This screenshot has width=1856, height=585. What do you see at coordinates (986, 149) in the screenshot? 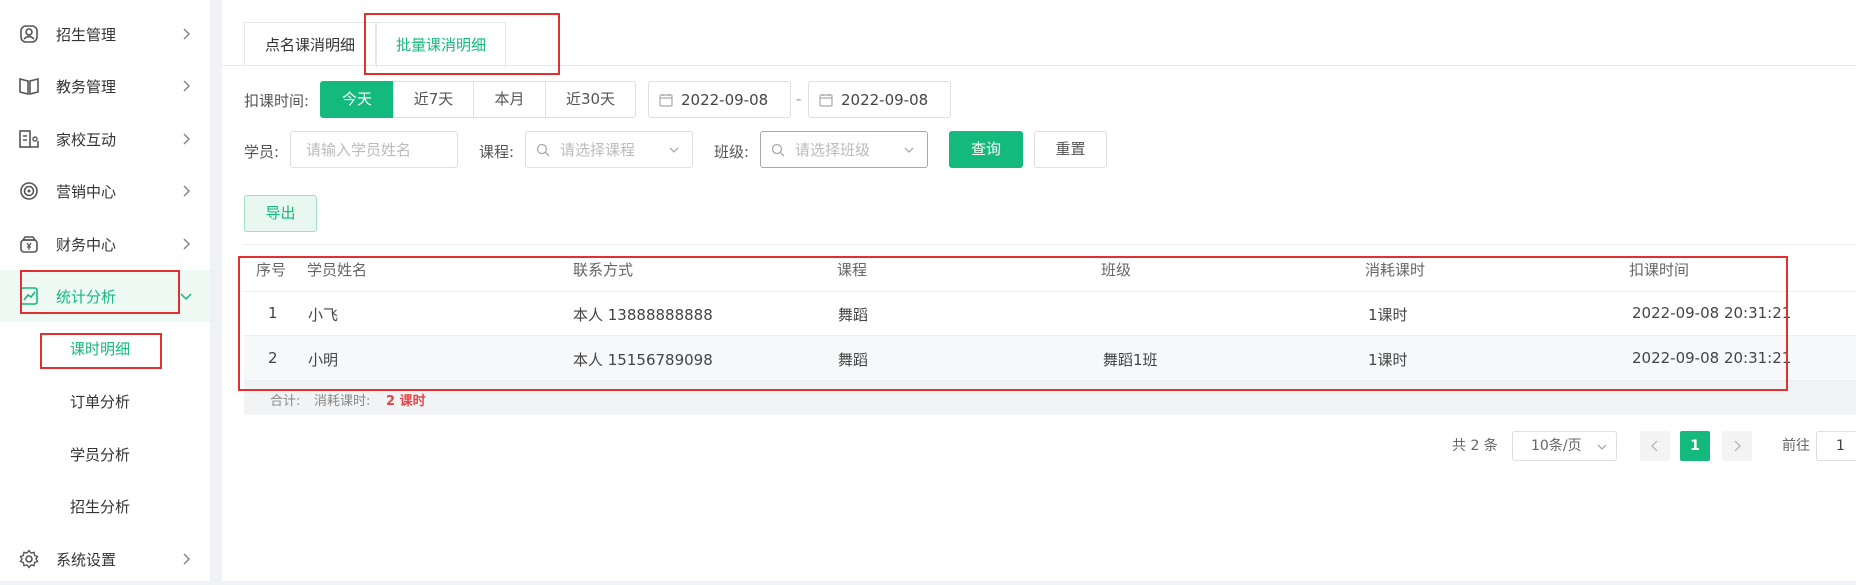
I see `query-button: 查询` at bounding box center [986, 149].